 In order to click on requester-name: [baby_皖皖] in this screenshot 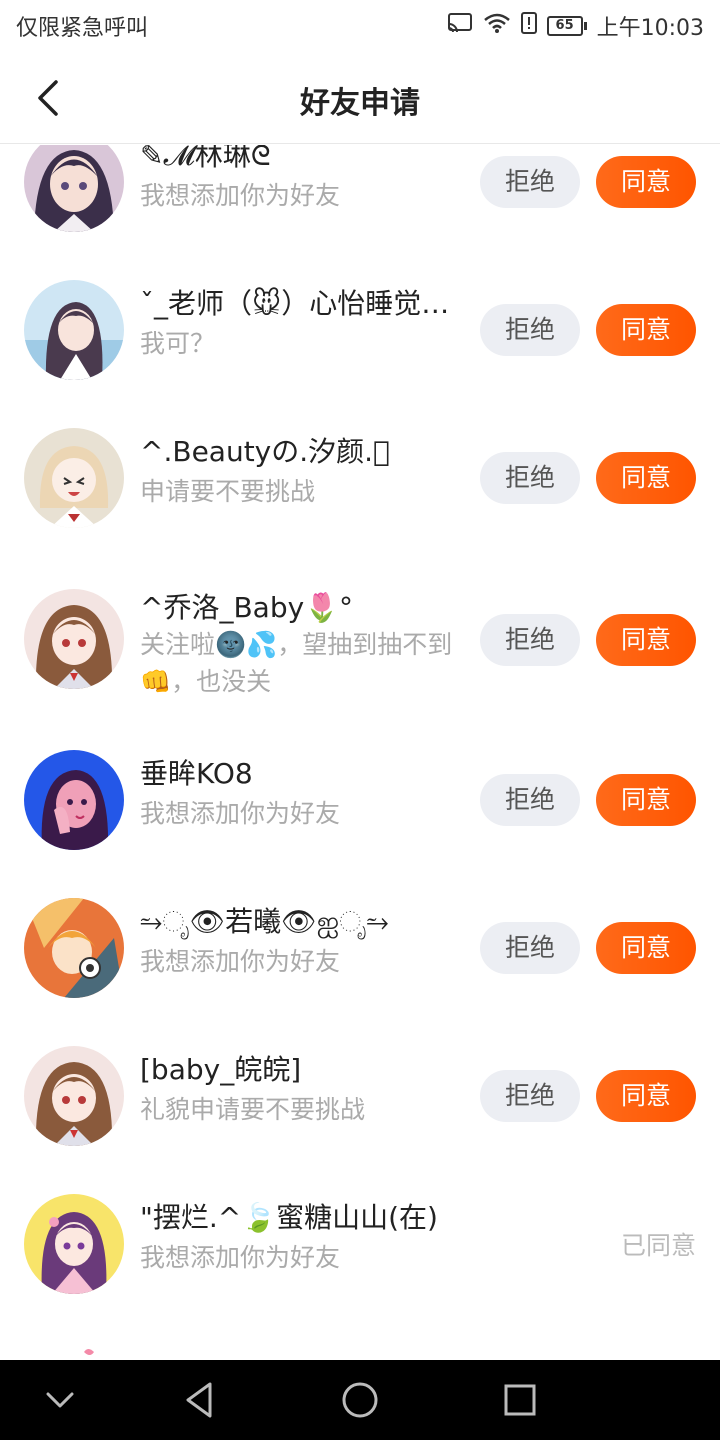, I will do `click(221, 1069)`.